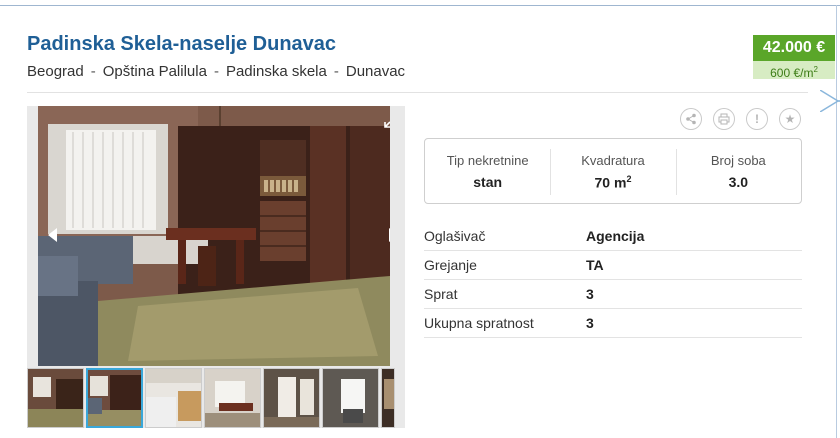 The height and width of the screenshot is (438, 840). I want to click on listing-actions: ! ★, so click(740, 119).